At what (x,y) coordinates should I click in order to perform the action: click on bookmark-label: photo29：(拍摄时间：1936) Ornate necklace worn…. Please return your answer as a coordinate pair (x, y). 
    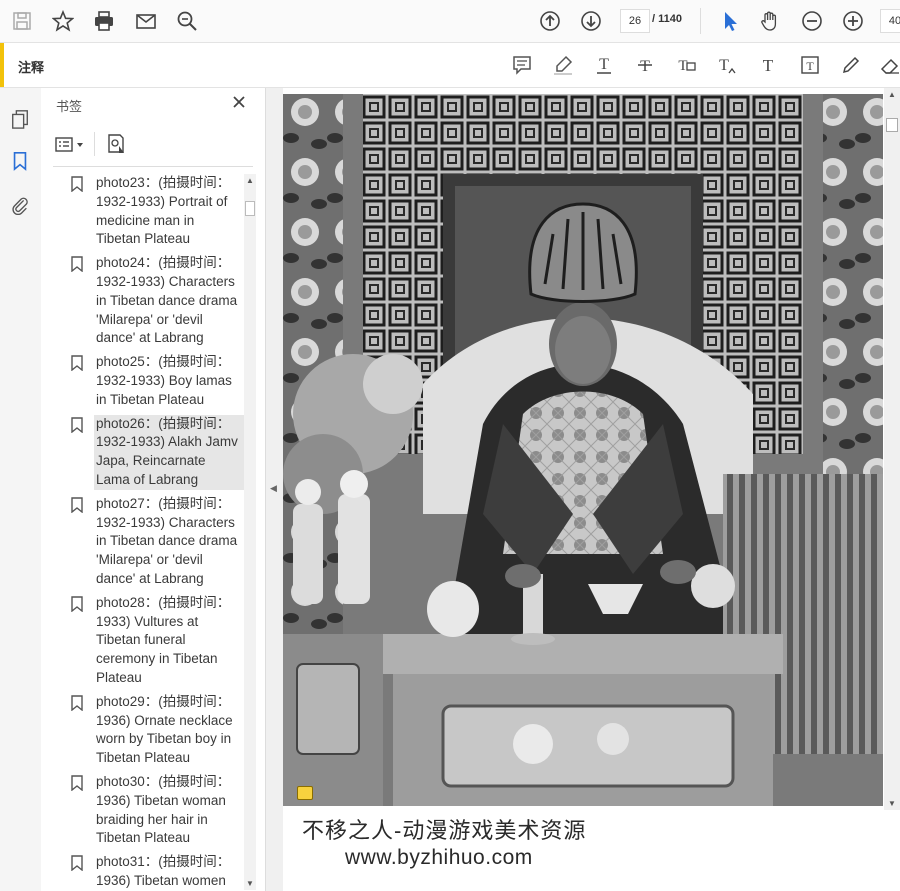
    Looking at the image, I should click on (164, 729).